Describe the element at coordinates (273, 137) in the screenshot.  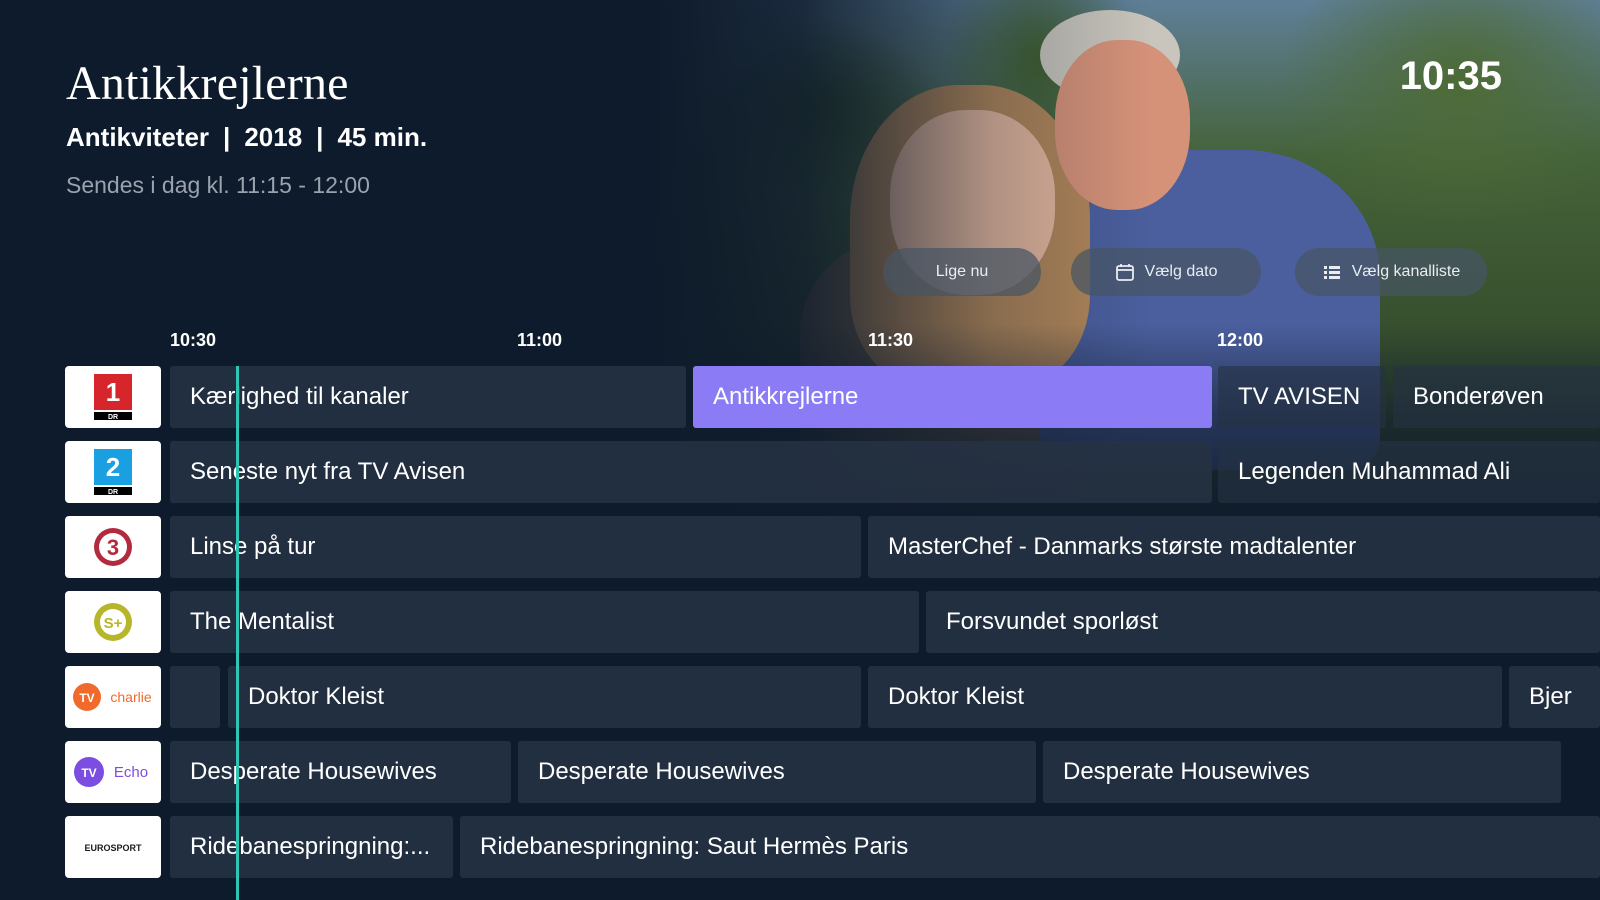
I see `program-year: 2018` at that location.